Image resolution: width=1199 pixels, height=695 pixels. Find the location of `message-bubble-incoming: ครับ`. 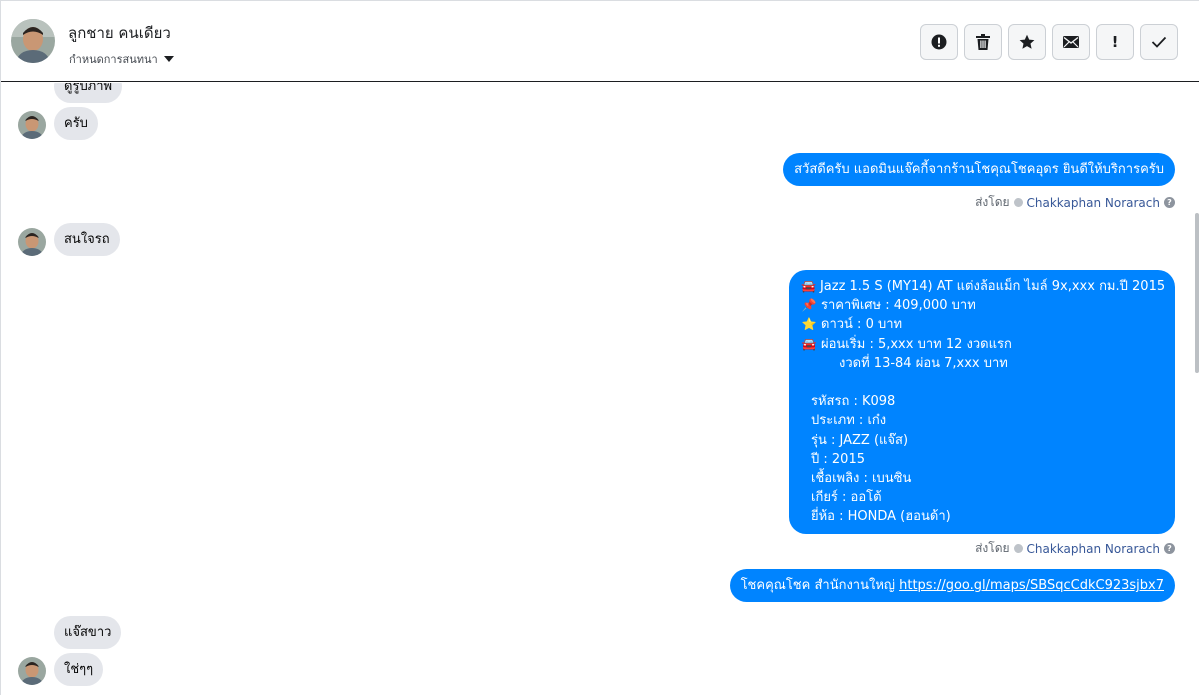

message-bubble-incoming: ครับ is located at coordinates (76, 123).